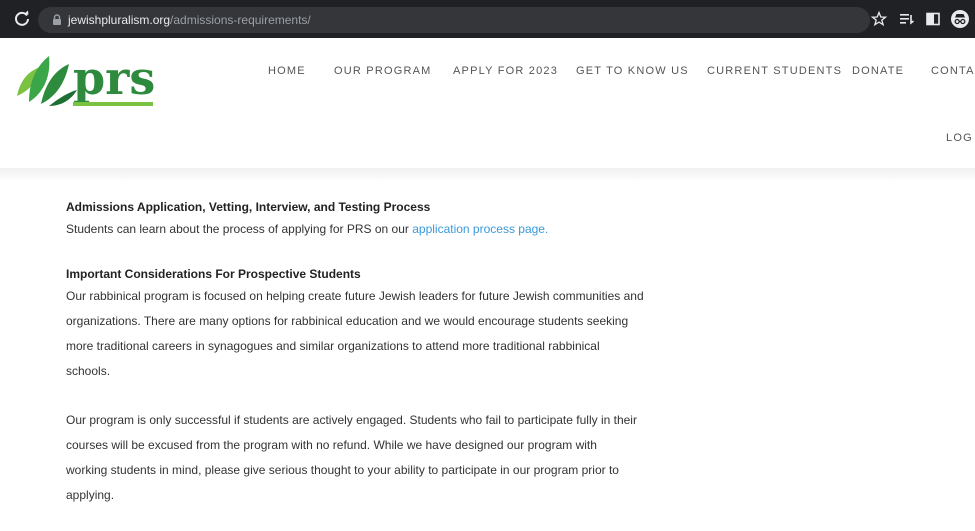  I want to click on header-divider, so click(487, 175).